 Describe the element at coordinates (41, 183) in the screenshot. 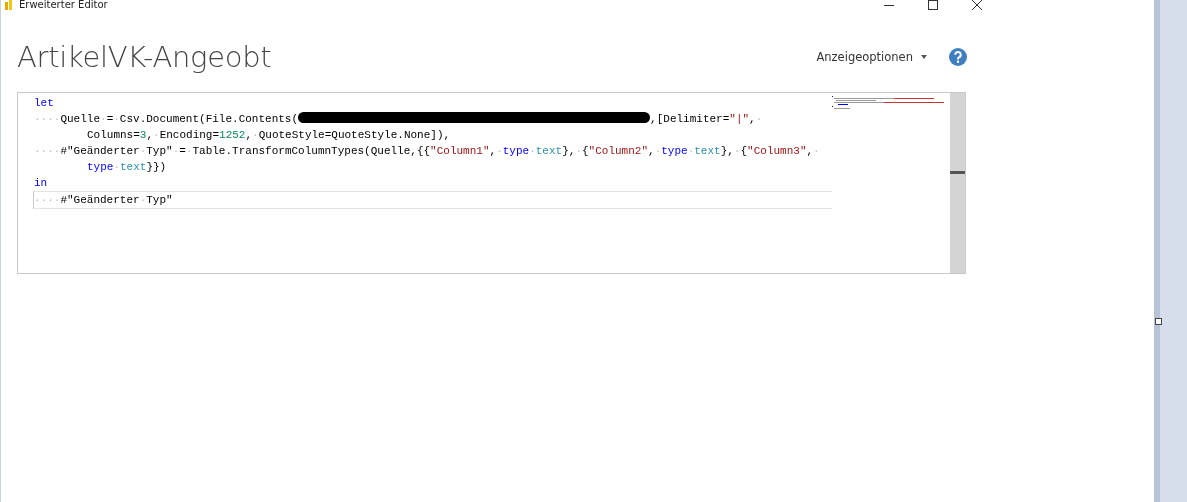

I see `code-line: in` at that location.